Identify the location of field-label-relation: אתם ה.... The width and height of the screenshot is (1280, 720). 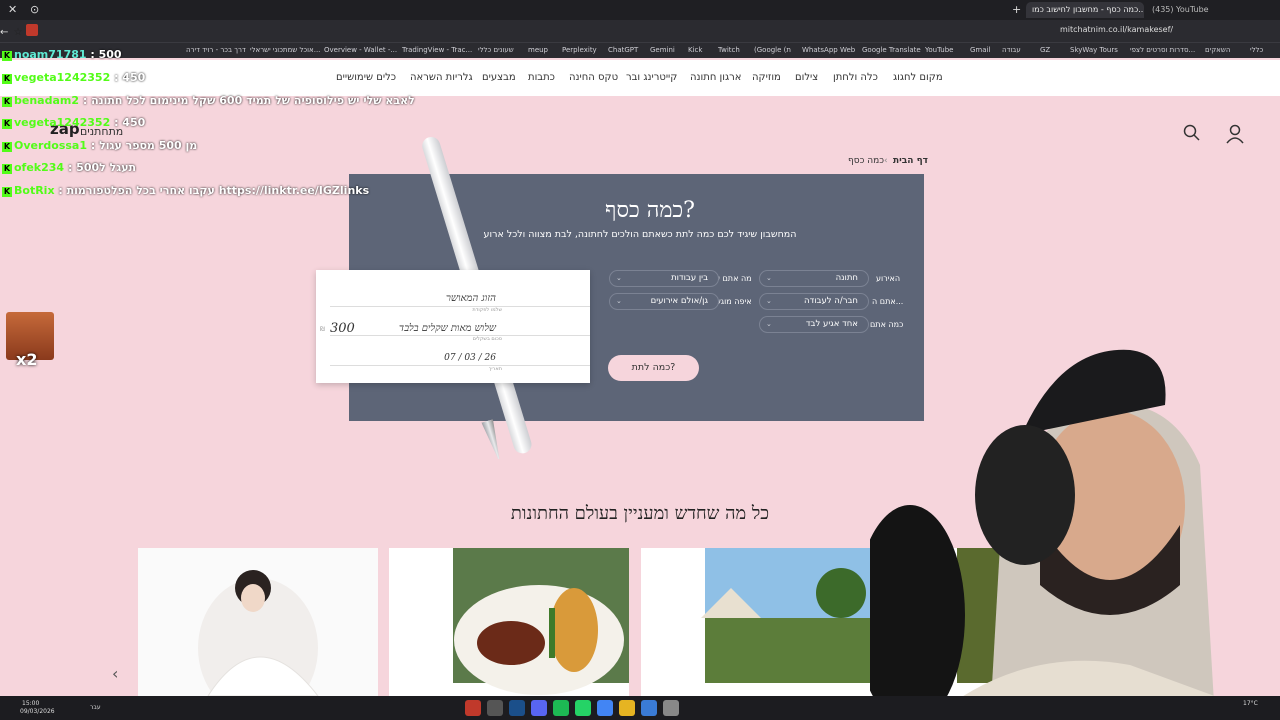
(888, 301).